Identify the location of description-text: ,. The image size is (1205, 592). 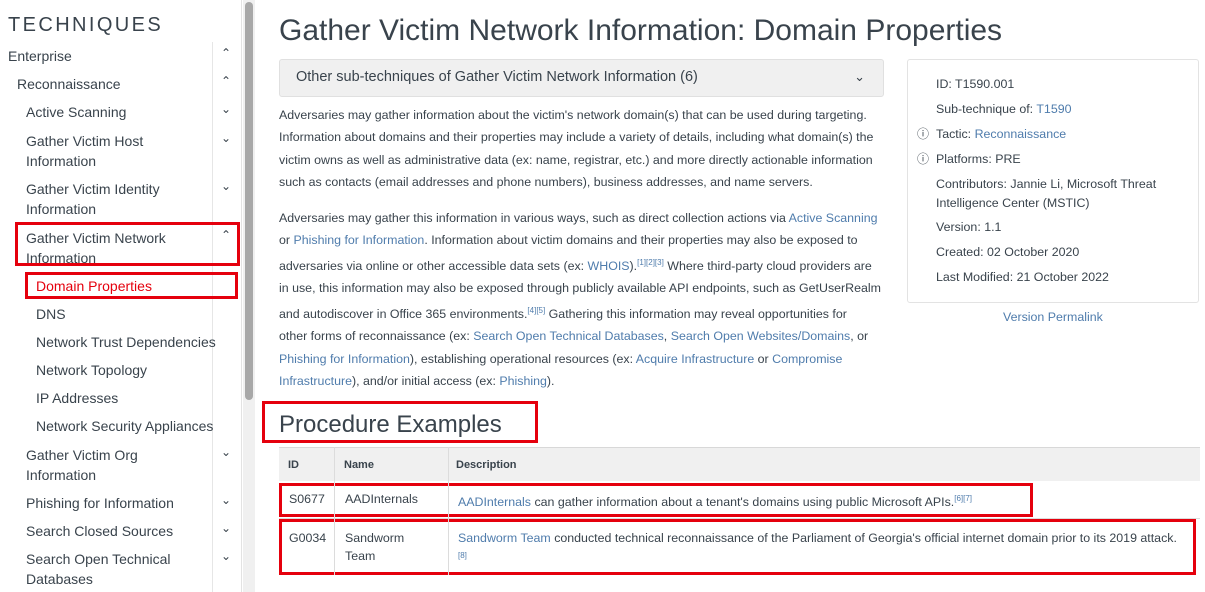
(667, 336).